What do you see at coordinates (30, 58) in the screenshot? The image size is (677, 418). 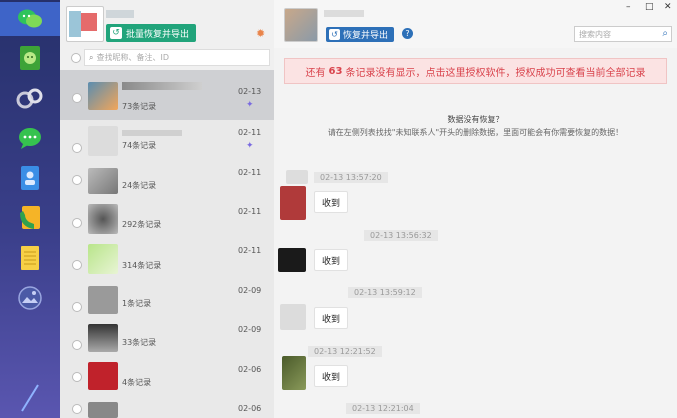 I see `assistant-icon` at bounding box center [30, 58].